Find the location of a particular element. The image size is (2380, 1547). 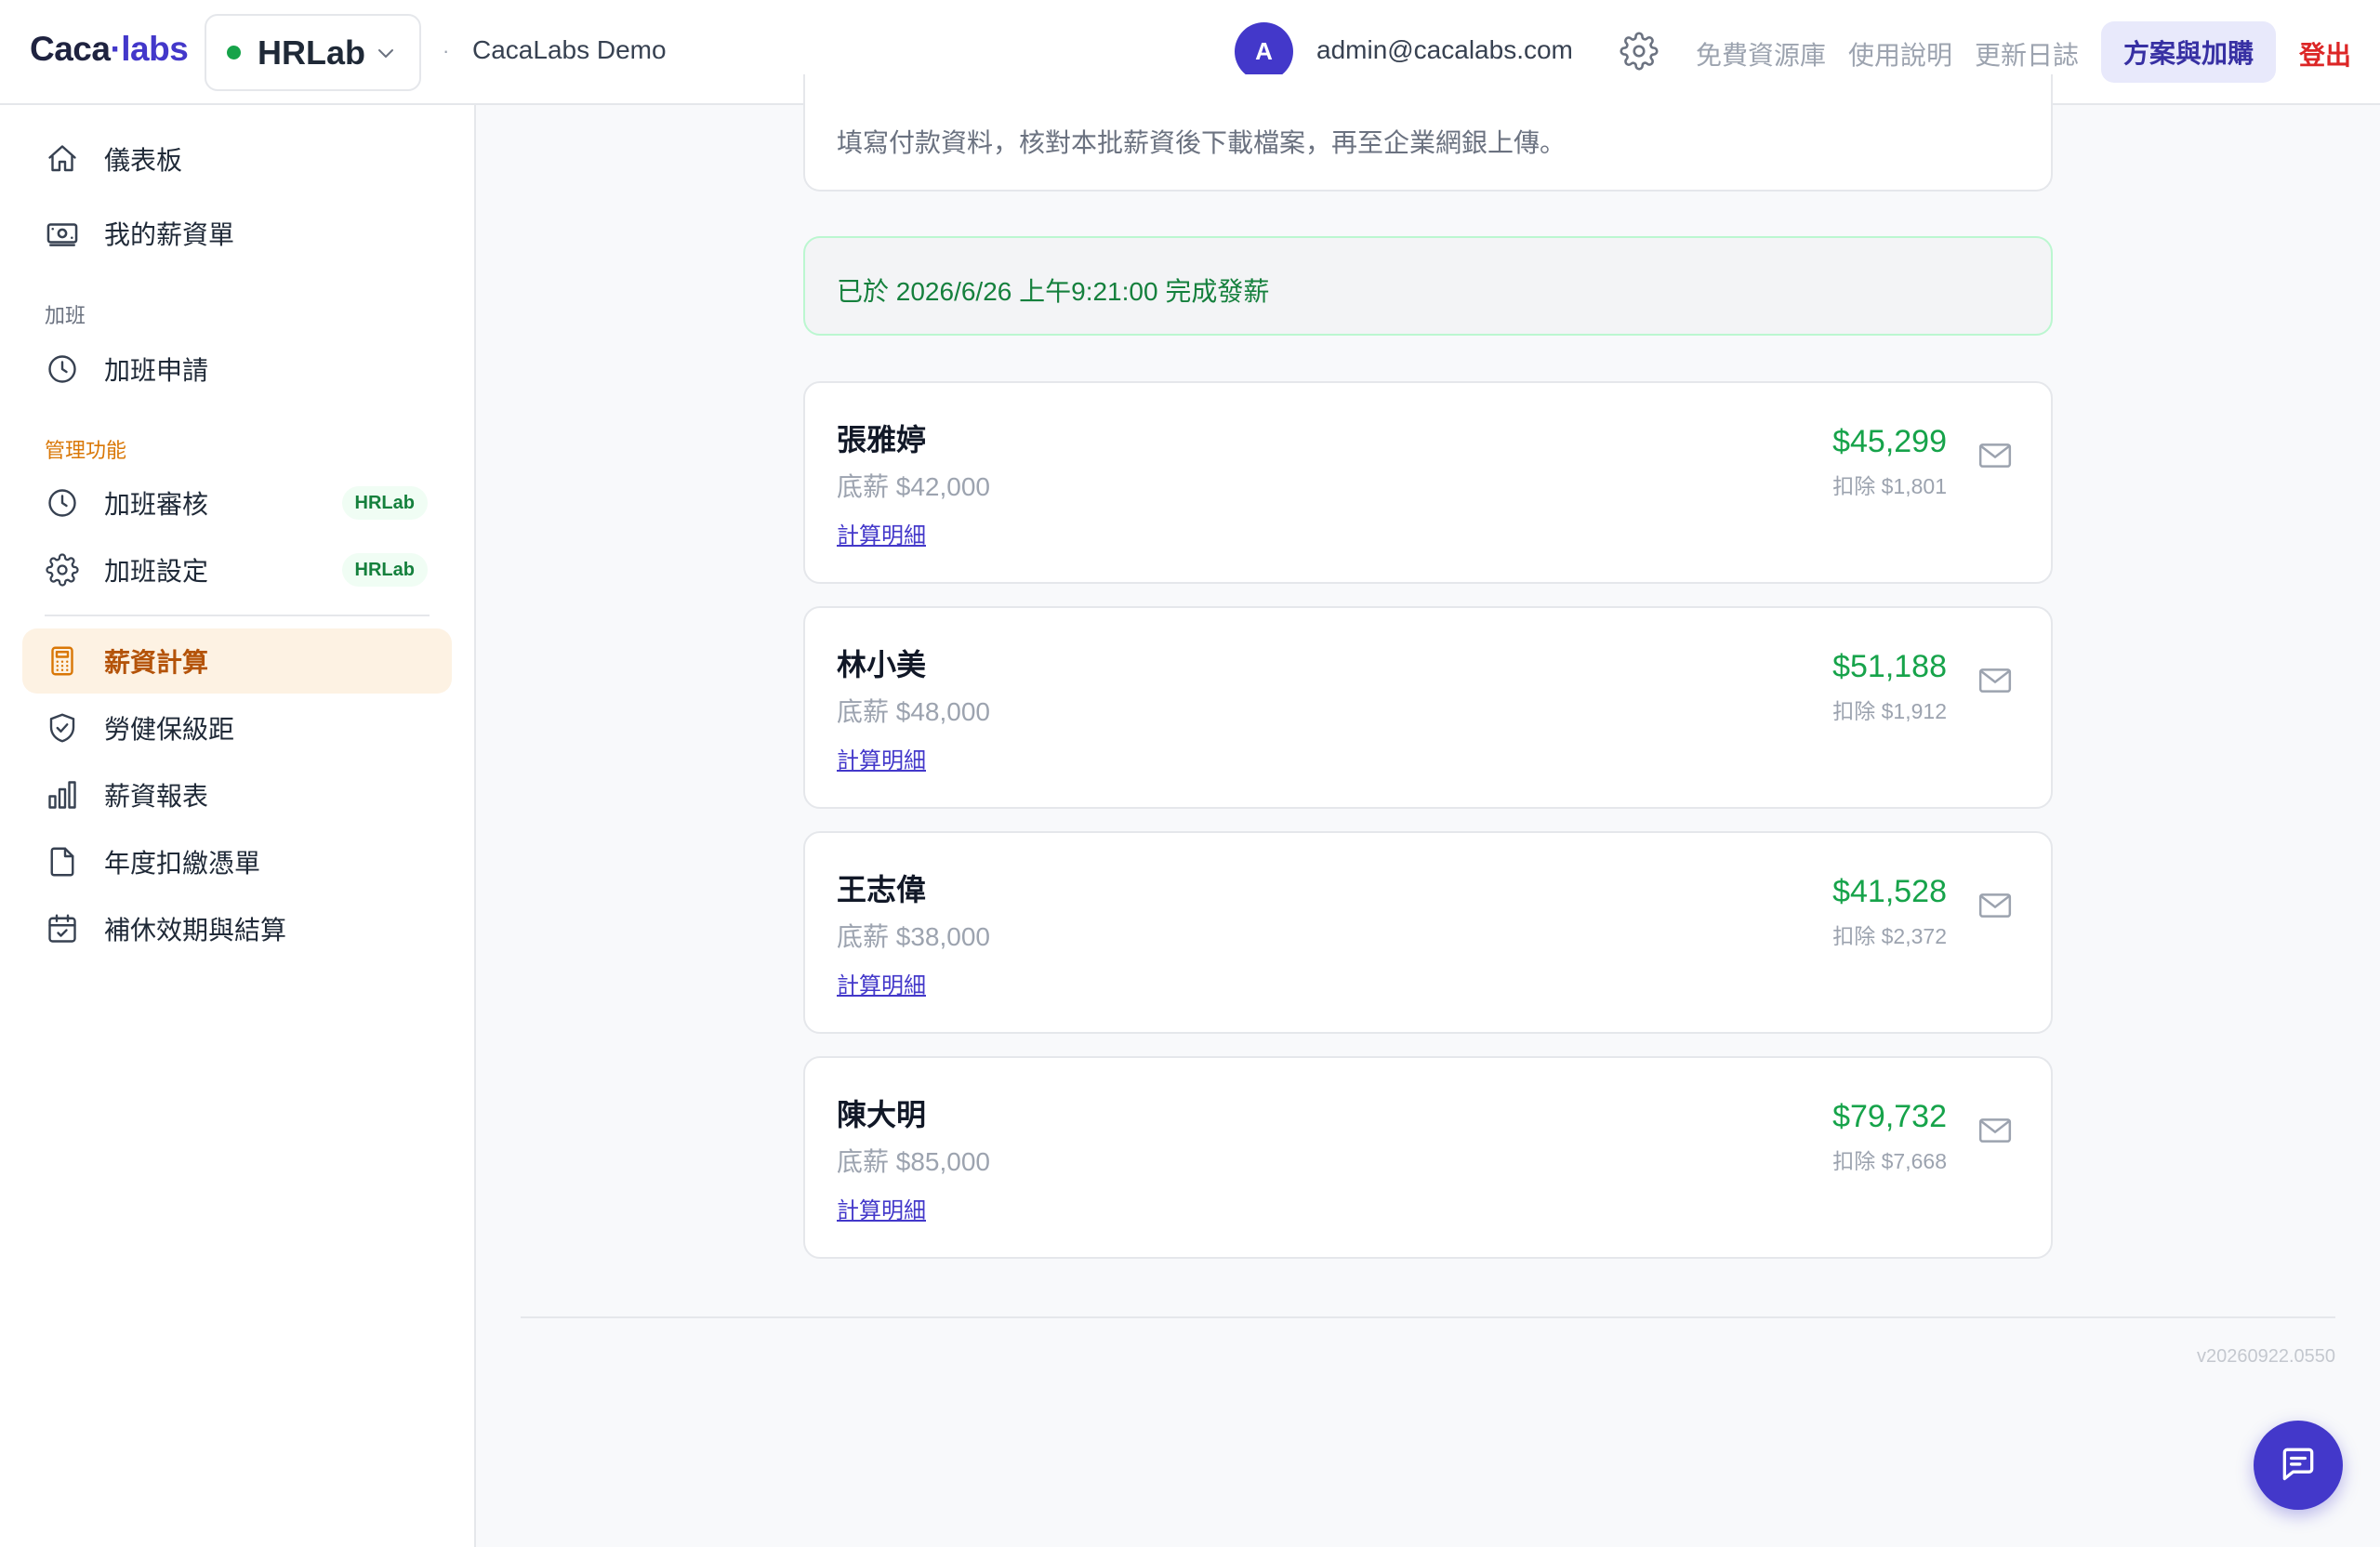

sidebar-item-comp-leave: 補休效期與結算 is located at coordinates (237, 928).